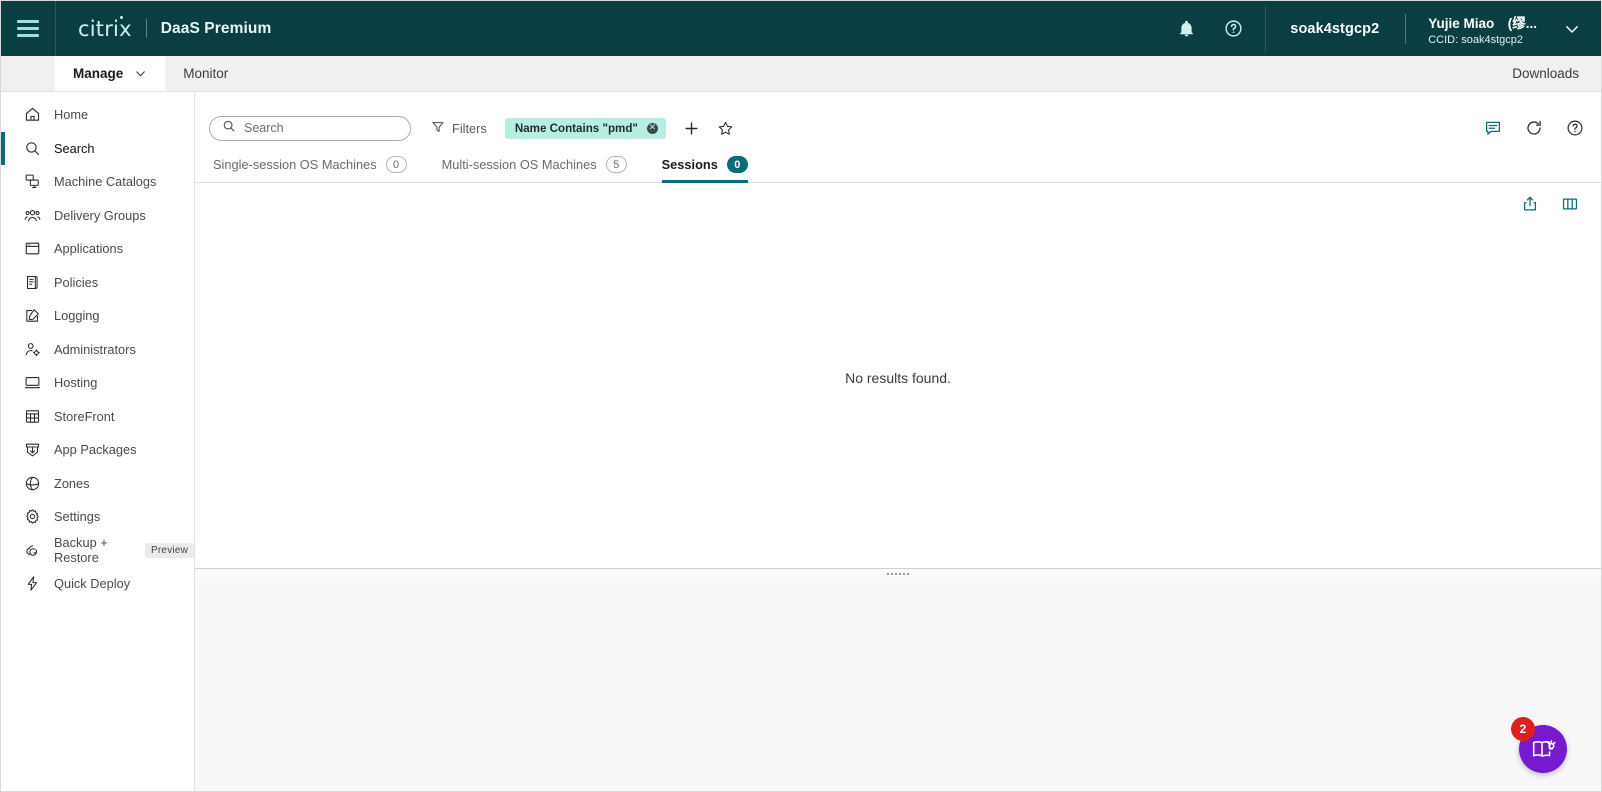  Describe the element at coordinates (1471, 29) in the screenshot. I see `user-account-block: Yujie Miao (缪... CCID: soak4stgcp2` at that location.